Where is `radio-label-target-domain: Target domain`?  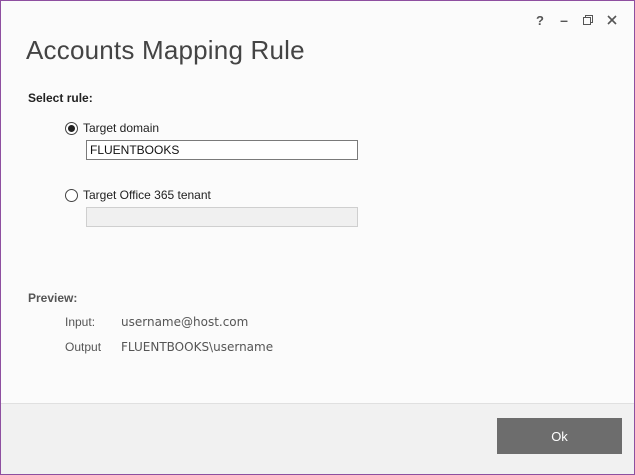
radio-label-target-domain: Target domain is located at coordinates (121, 128).